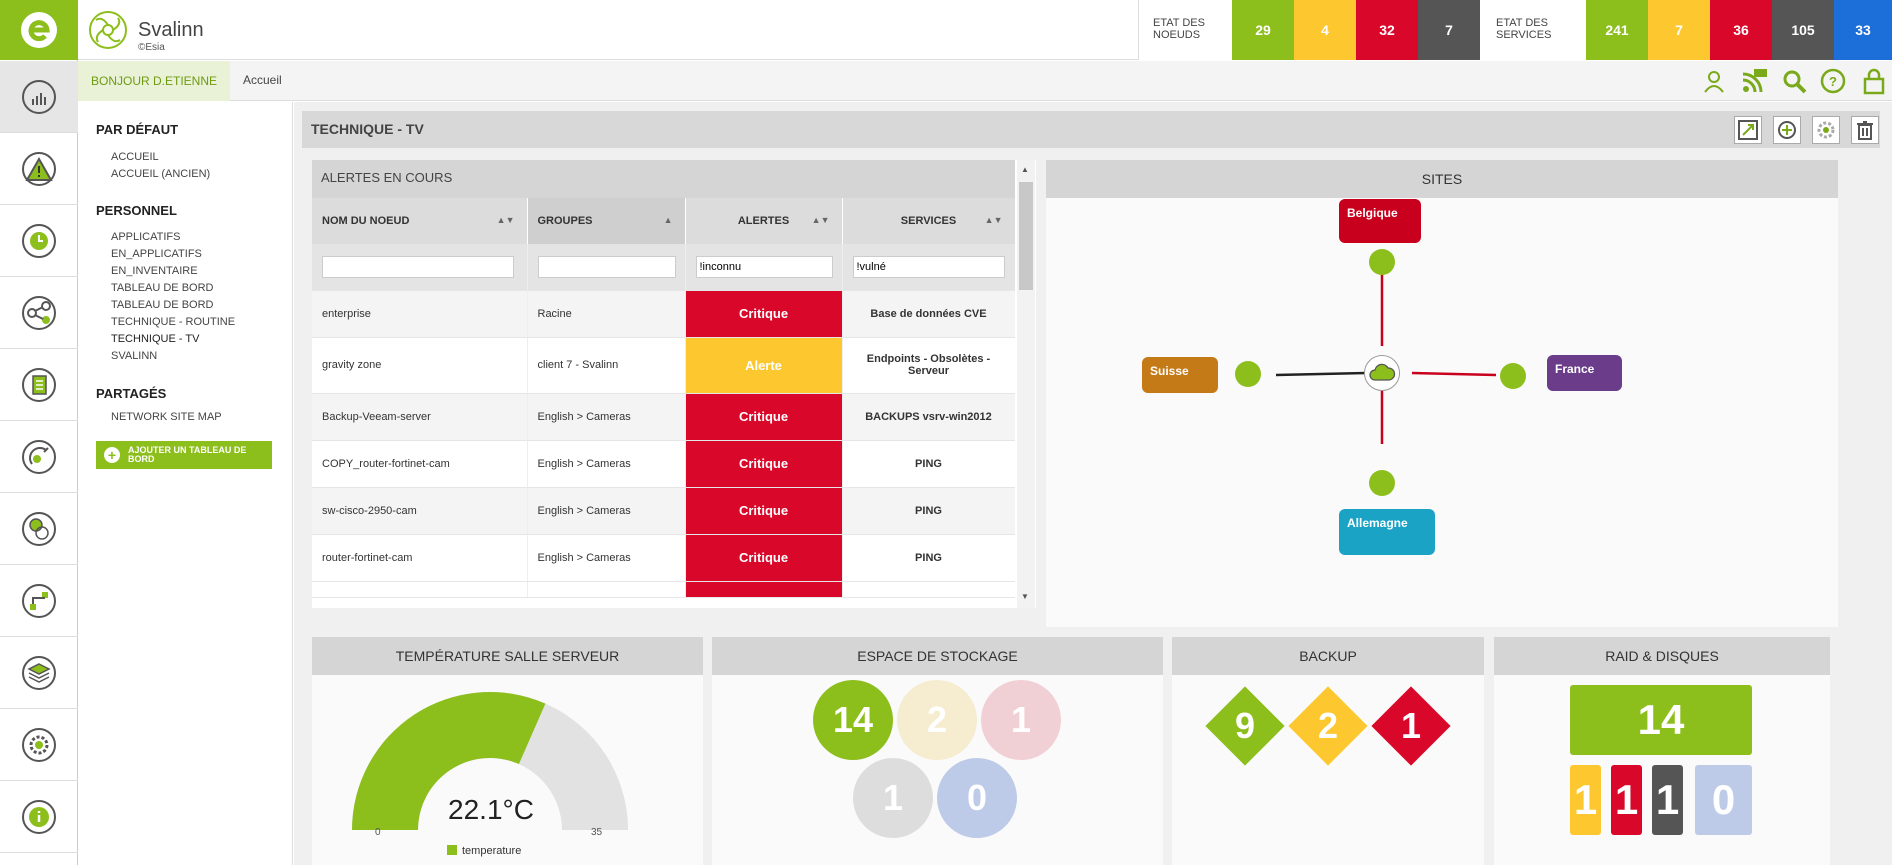 The height and width of the screenshot is (865, 1892). What do you see at coordinates (173, 322) in the screenshot?
I see `dashboard-link: TECHNIQUE - ROUTINE` at bounding box center [173, 322].